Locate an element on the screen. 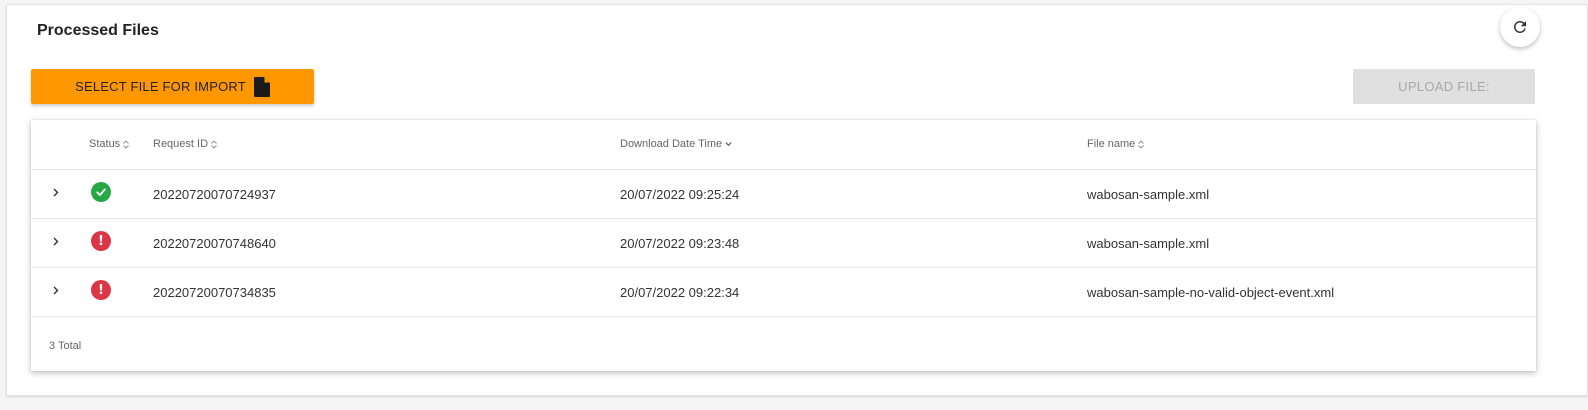 The image size is (1588, 410). header-file-name: File name is located at coordinates (1116, 144).